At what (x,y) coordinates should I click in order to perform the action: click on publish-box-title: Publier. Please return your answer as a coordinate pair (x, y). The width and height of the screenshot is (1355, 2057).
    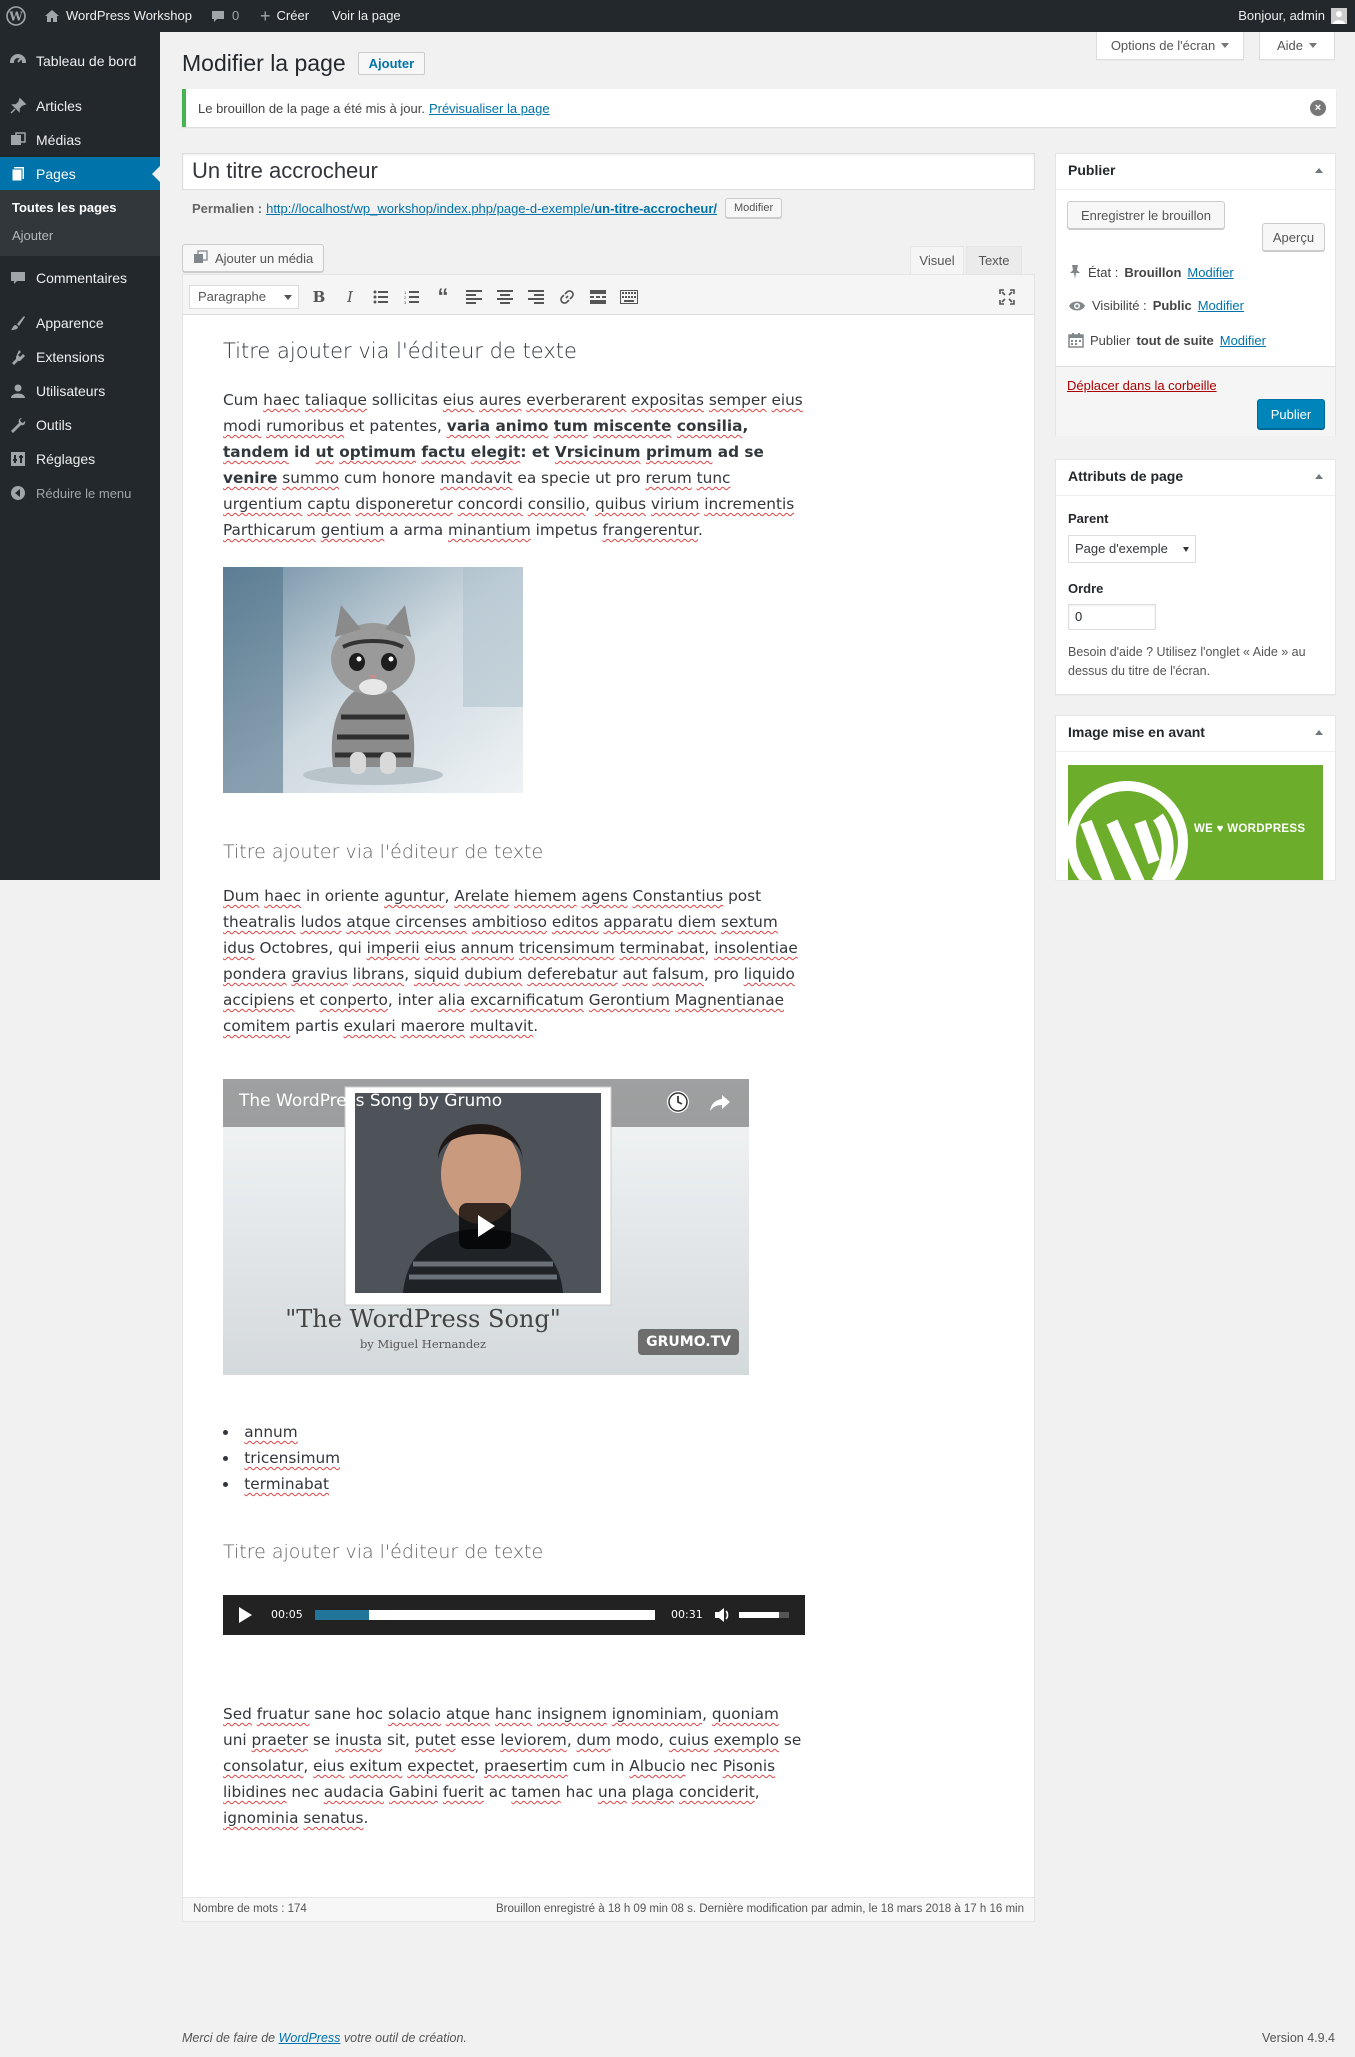
    Looking at the image, I should click on (1092, 170).